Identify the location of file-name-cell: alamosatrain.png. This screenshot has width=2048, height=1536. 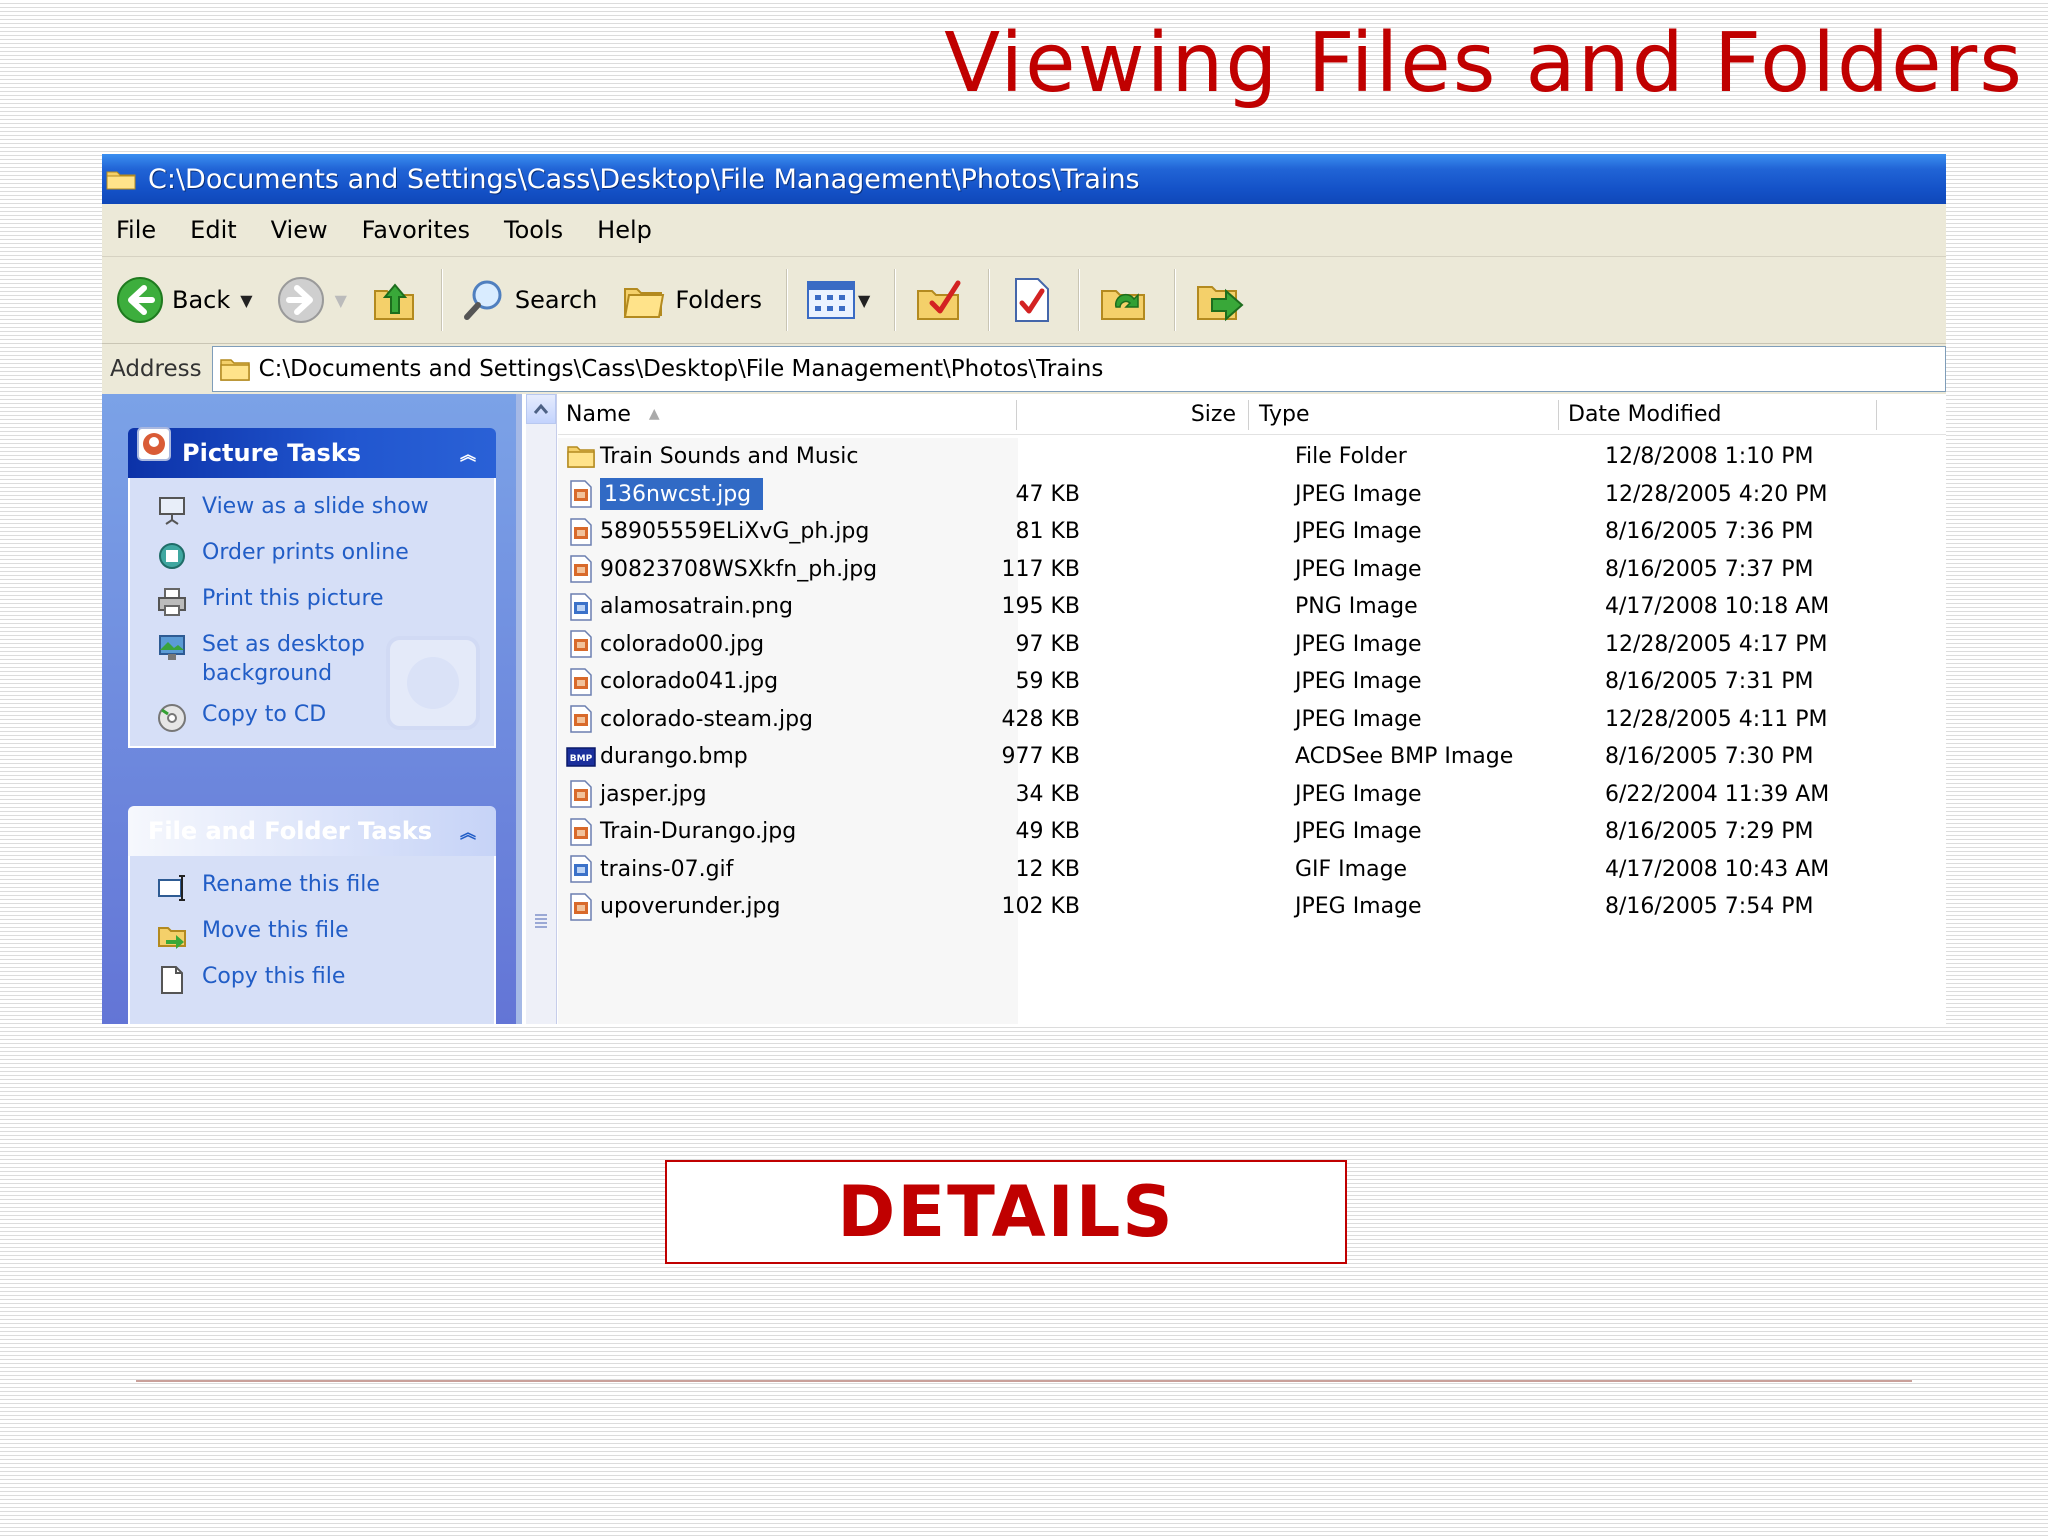
(679, 607).